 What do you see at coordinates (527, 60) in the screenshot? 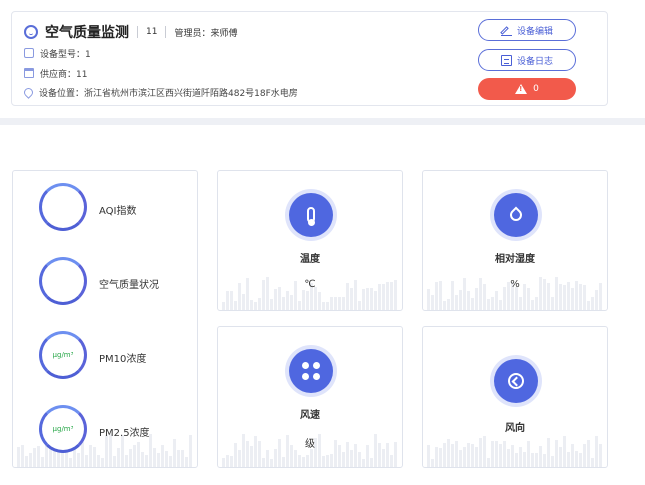
I see `device-log-button: 设备日志` at bounding box center [527, 60].